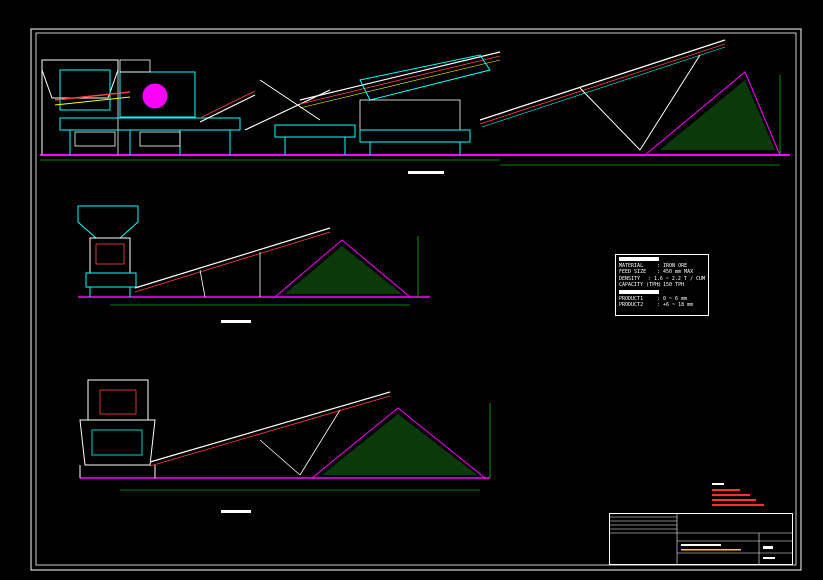  Describe the element at coordinates (236, 321) in the screenshot. I see `view-label-stacker` at that location.